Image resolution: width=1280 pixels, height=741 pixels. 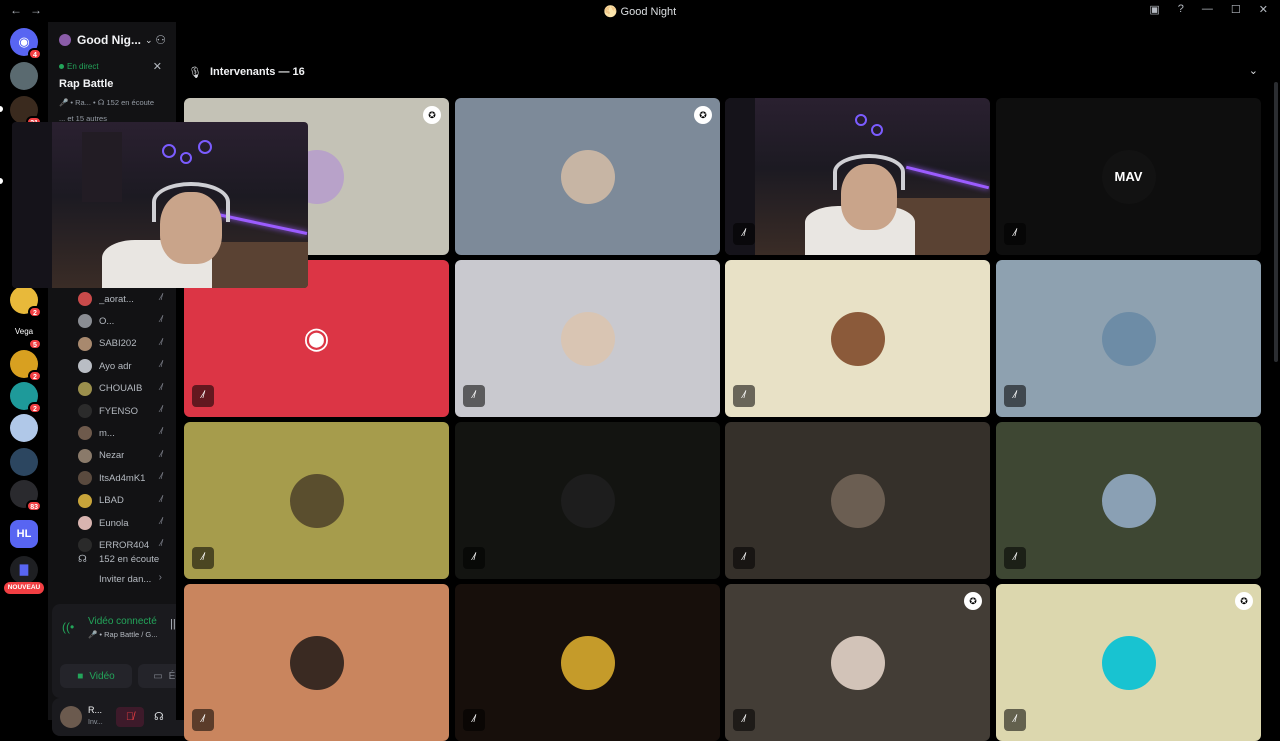 What do you see at coordinates (1207, 9) in the screenshot?
I see `minimize-icon: —` at bounding box center [1207, 9].